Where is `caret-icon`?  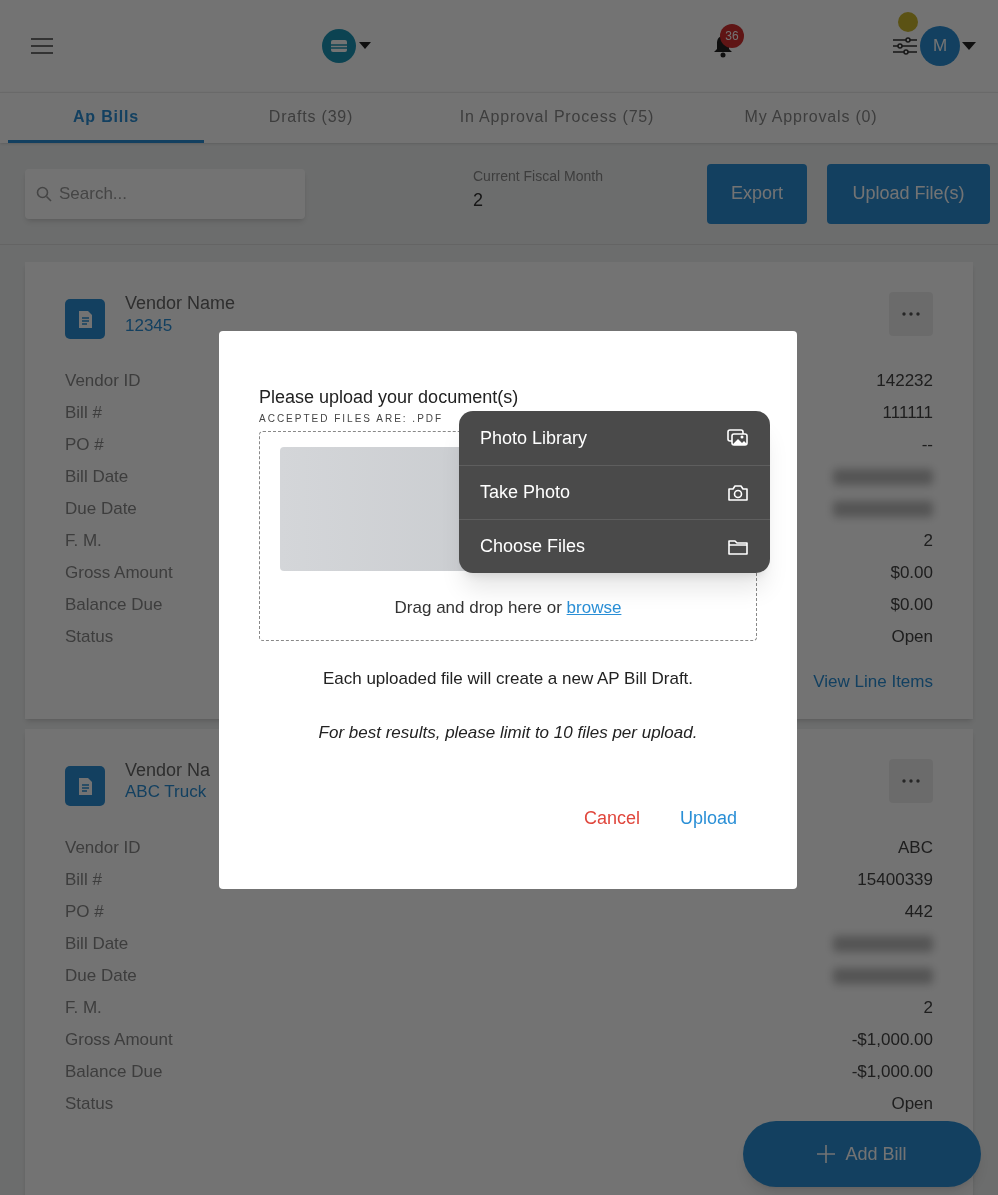 caret-icon is located at coordinates (969, 46).